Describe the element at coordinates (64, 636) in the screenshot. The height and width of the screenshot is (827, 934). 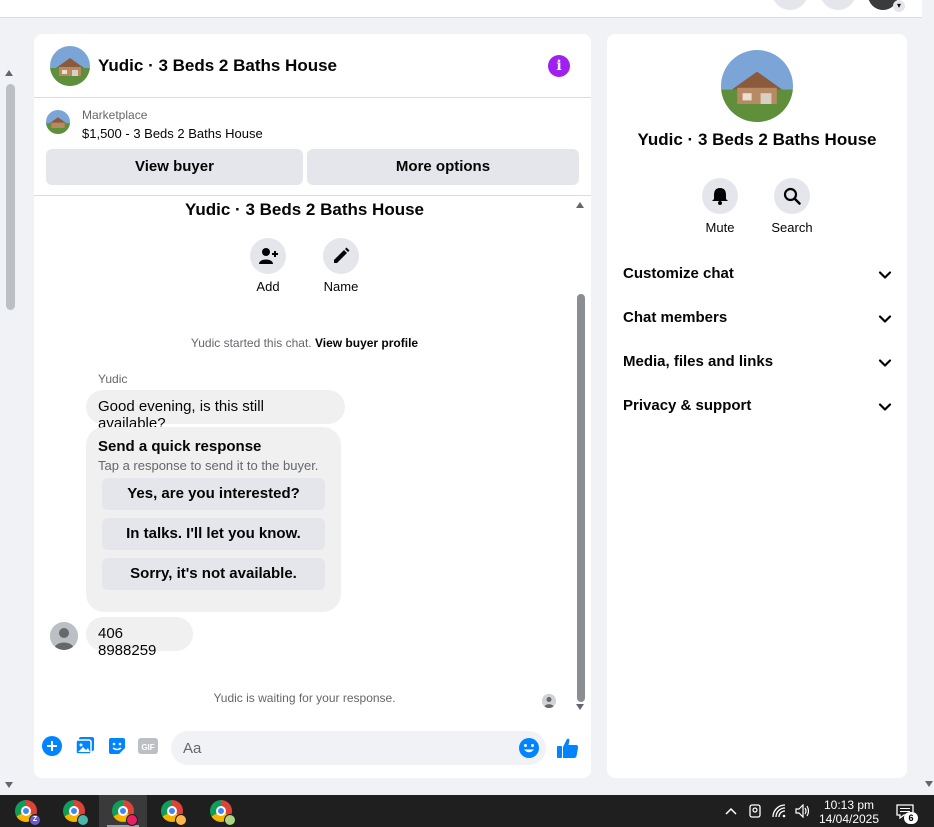
I see `sender-avatar` at that location.